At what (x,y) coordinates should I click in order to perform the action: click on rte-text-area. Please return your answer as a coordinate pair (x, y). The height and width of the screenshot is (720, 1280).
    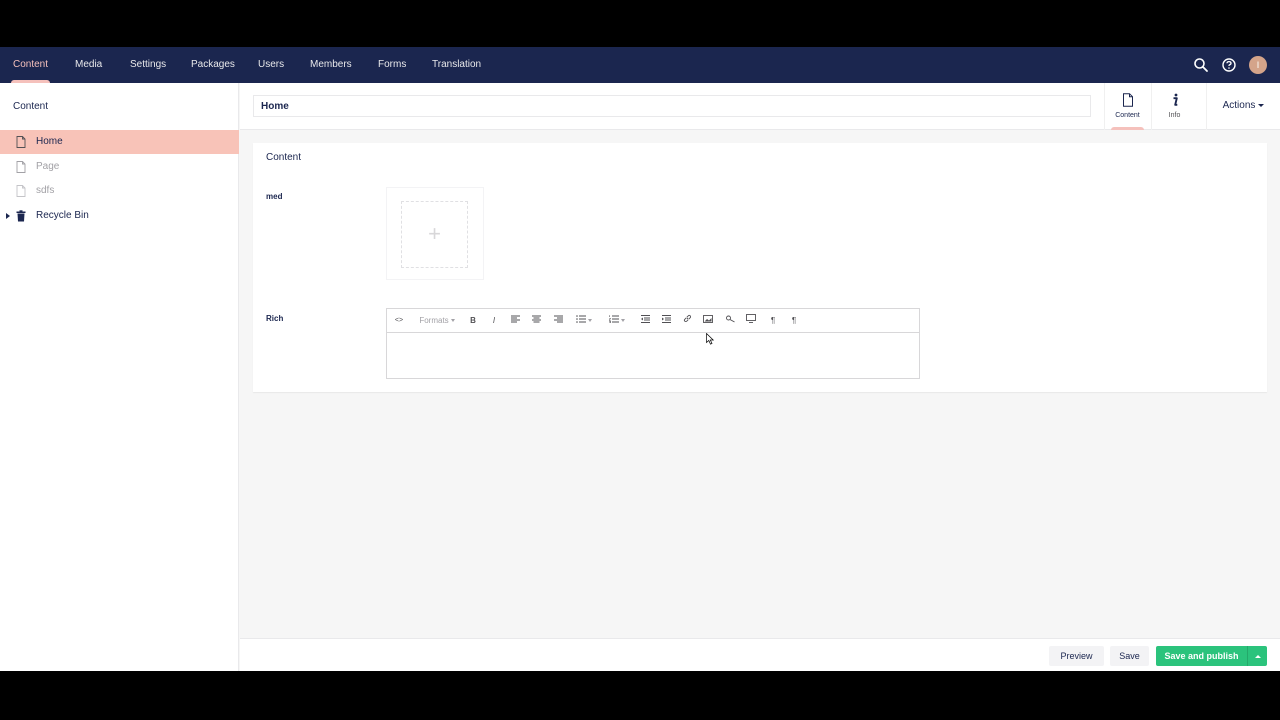
    Looking at the image, I should click on (653, 355).